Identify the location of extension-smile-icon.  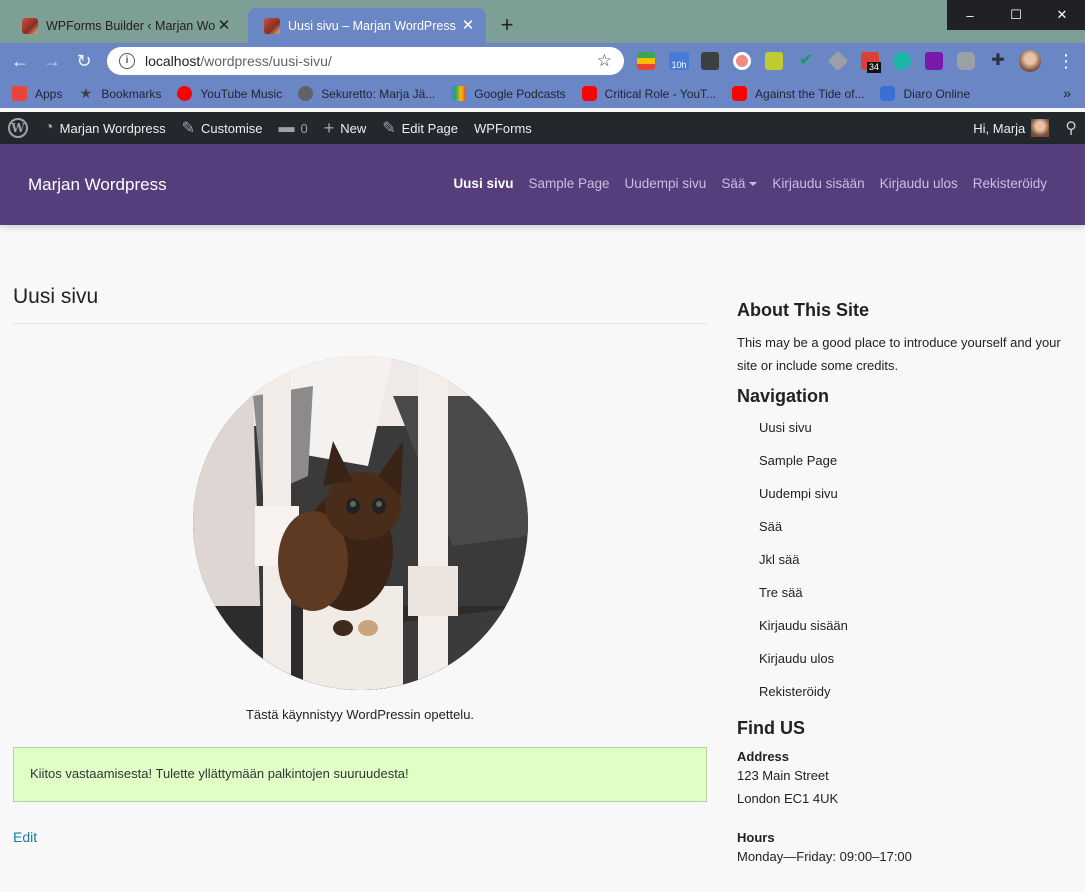
(774, 61).